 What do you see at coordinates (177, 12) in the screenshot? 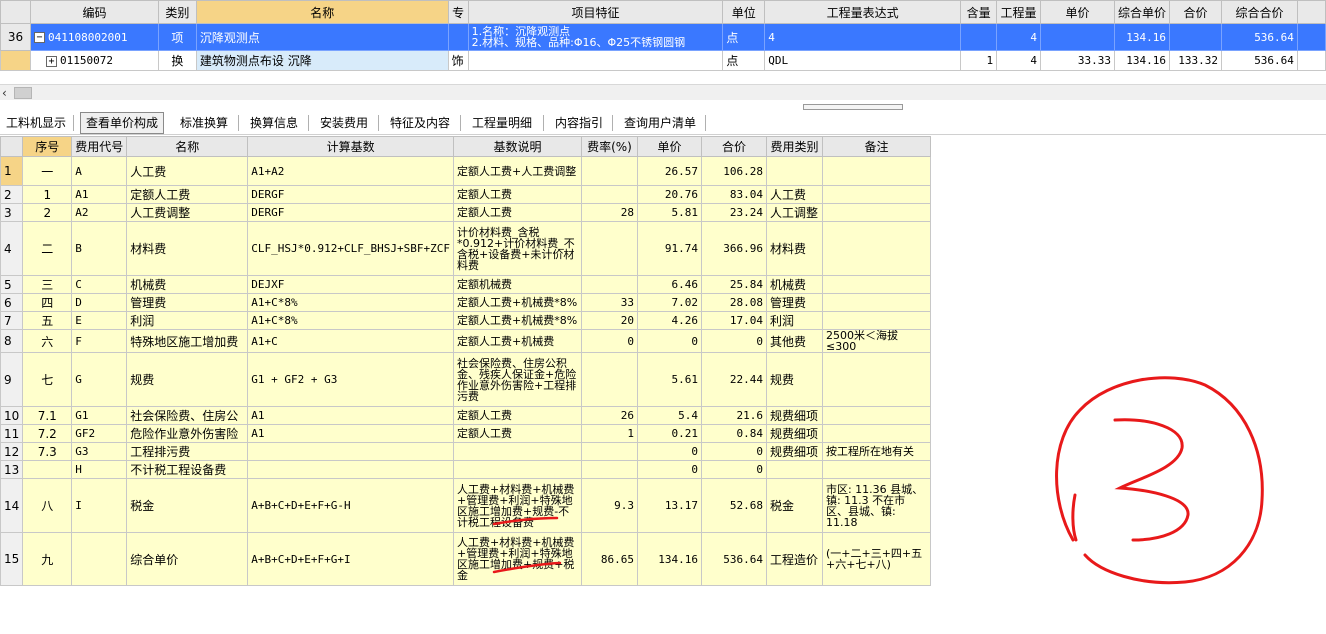
I see `col-header-type: 类别` at bounding box center [177, 12].